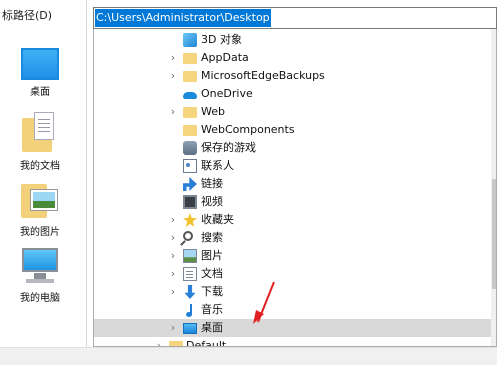 The height and width of the screenshot is (365, 497). What do you see at coordinates (293, 184) in the screenshot?
I see `tree-item-links: 链接` at bounding box center [293, 184].